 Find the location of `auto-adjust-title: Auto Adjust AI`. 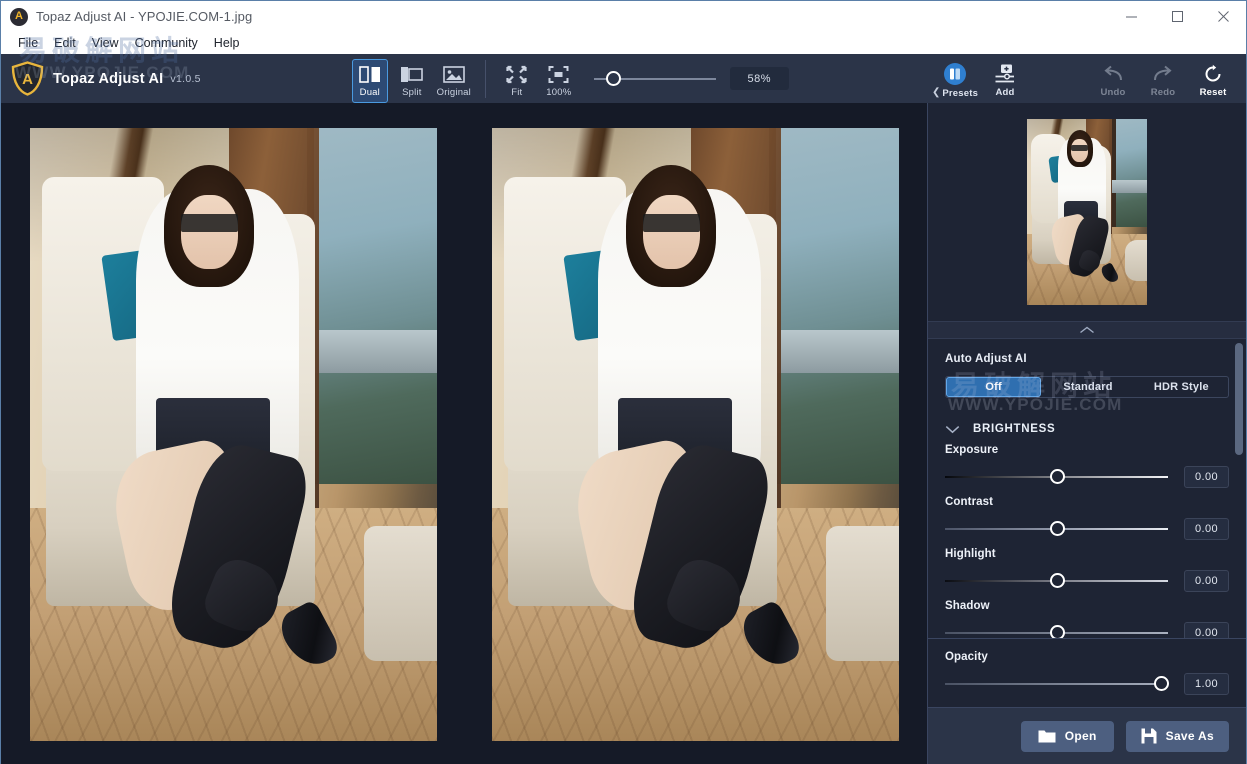

auto-adjust-title: Auto Adjust AI is located at coordinates (986, 359).